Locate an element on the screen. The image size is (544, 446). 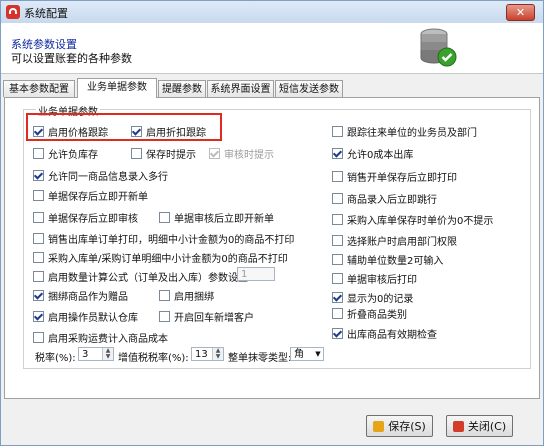
rounding-type-value: 角 is located at coordinates (299, 354).